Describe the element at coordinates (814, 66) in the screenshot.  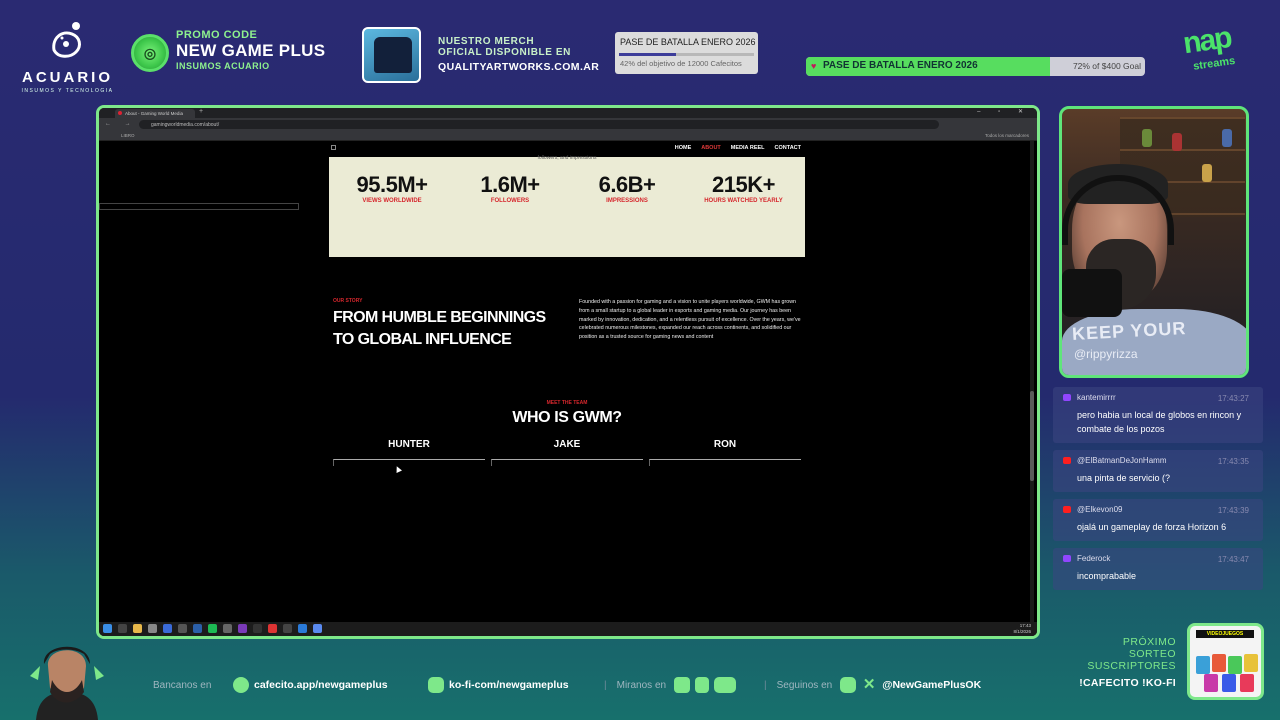
I see `heart-icon: ♥` at that location.